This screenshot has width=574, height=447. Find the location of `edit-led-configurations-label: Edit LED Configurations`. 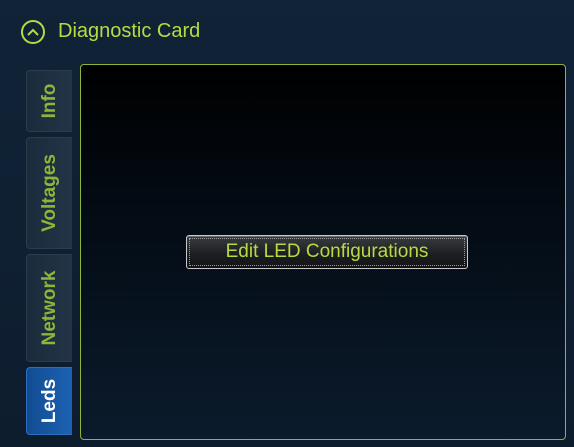

edit-led-configurations-label: Edit LED Configurations is located at coordinates (327, 251).